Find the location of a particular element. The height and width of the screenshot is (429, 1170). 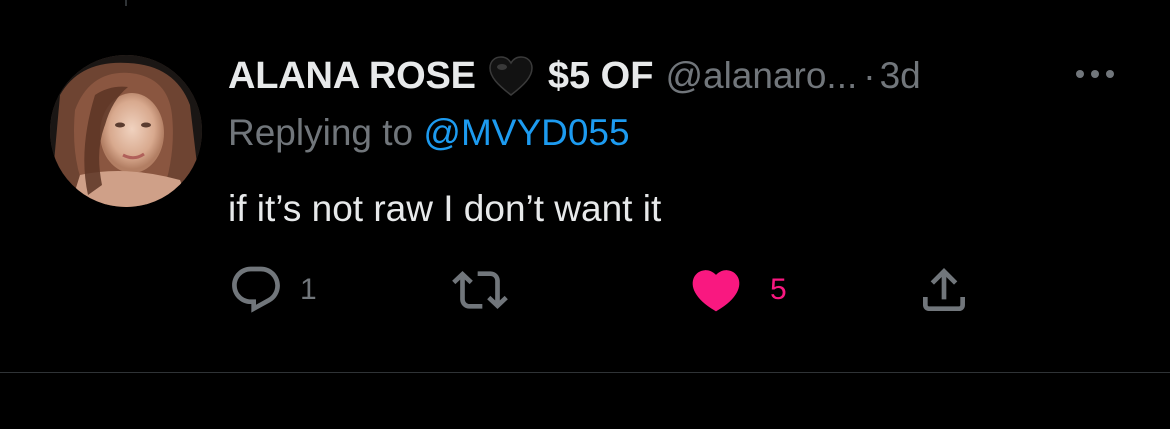

avatar-photo is located at coordinates (126, 131).